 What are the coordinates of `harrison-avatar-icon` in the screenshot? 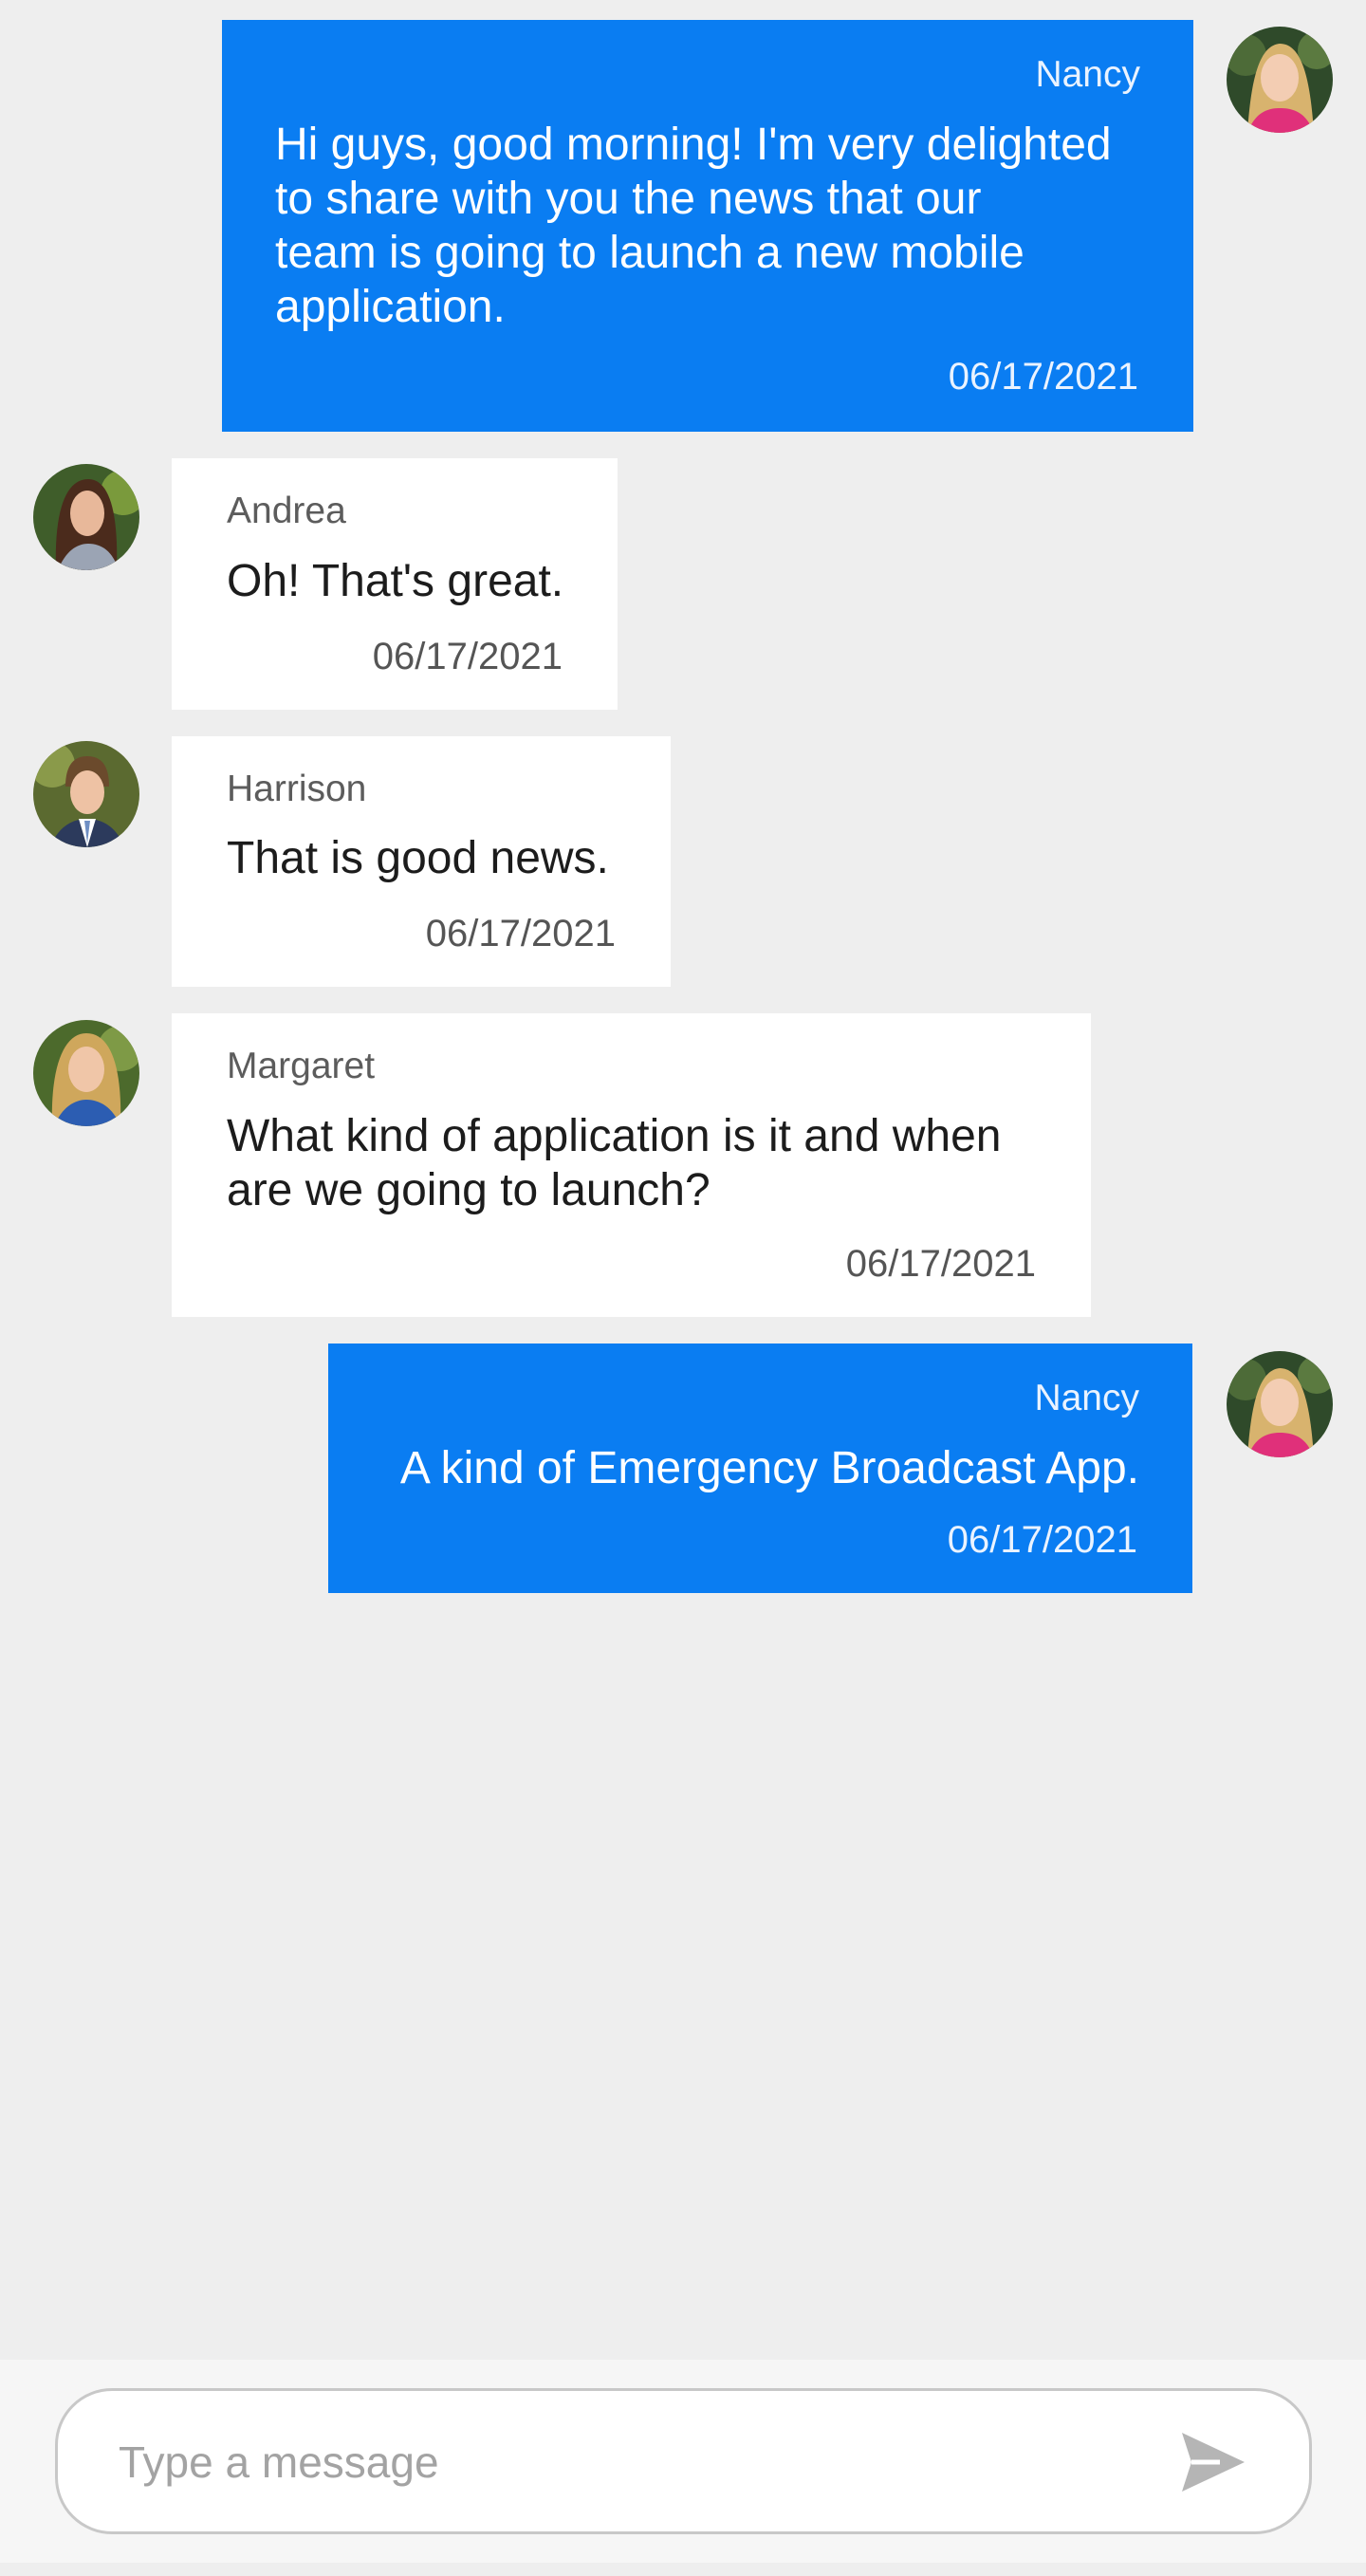 It's located at (86, 794).